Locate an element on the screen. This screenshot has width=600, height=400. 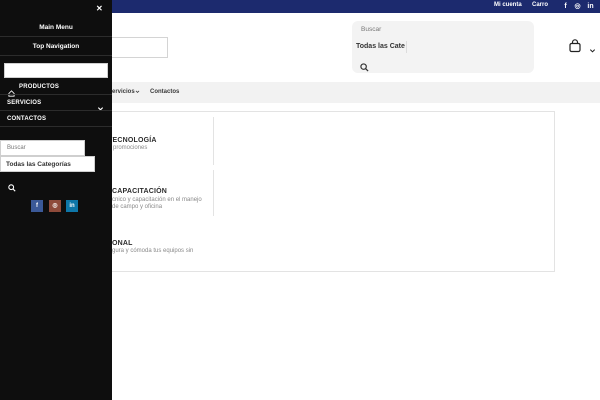
drawer-item-servicios: SERVICIOS is located at coordinates (24, 103).